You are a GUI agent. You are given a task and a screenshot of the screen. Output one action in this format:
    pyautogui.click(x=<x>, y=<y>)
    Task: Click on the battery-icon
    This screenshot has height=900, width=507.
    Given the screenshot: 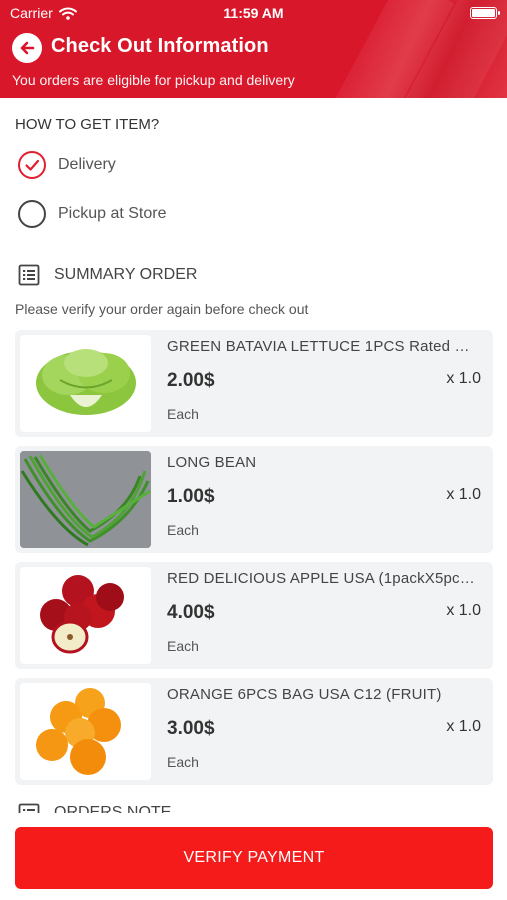 What is the action you would take?
    pyautogui.click(x=485, y=13)
    